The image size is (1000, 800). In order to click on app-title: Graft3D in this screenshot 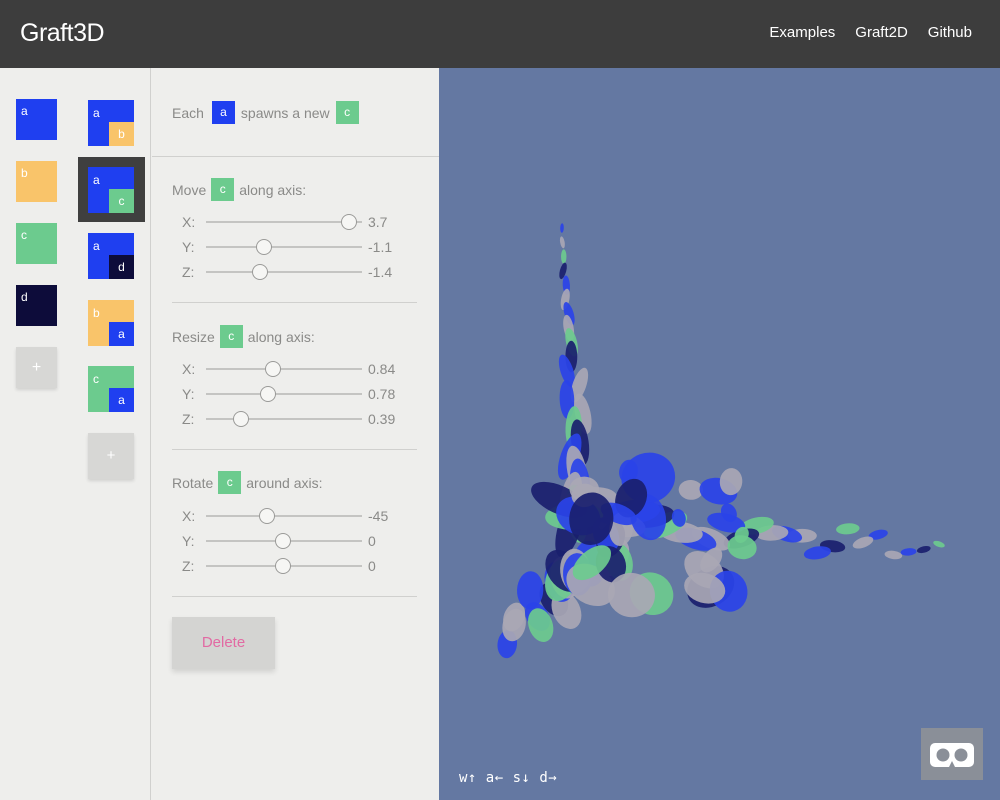, I will do `click(62, 33)`.